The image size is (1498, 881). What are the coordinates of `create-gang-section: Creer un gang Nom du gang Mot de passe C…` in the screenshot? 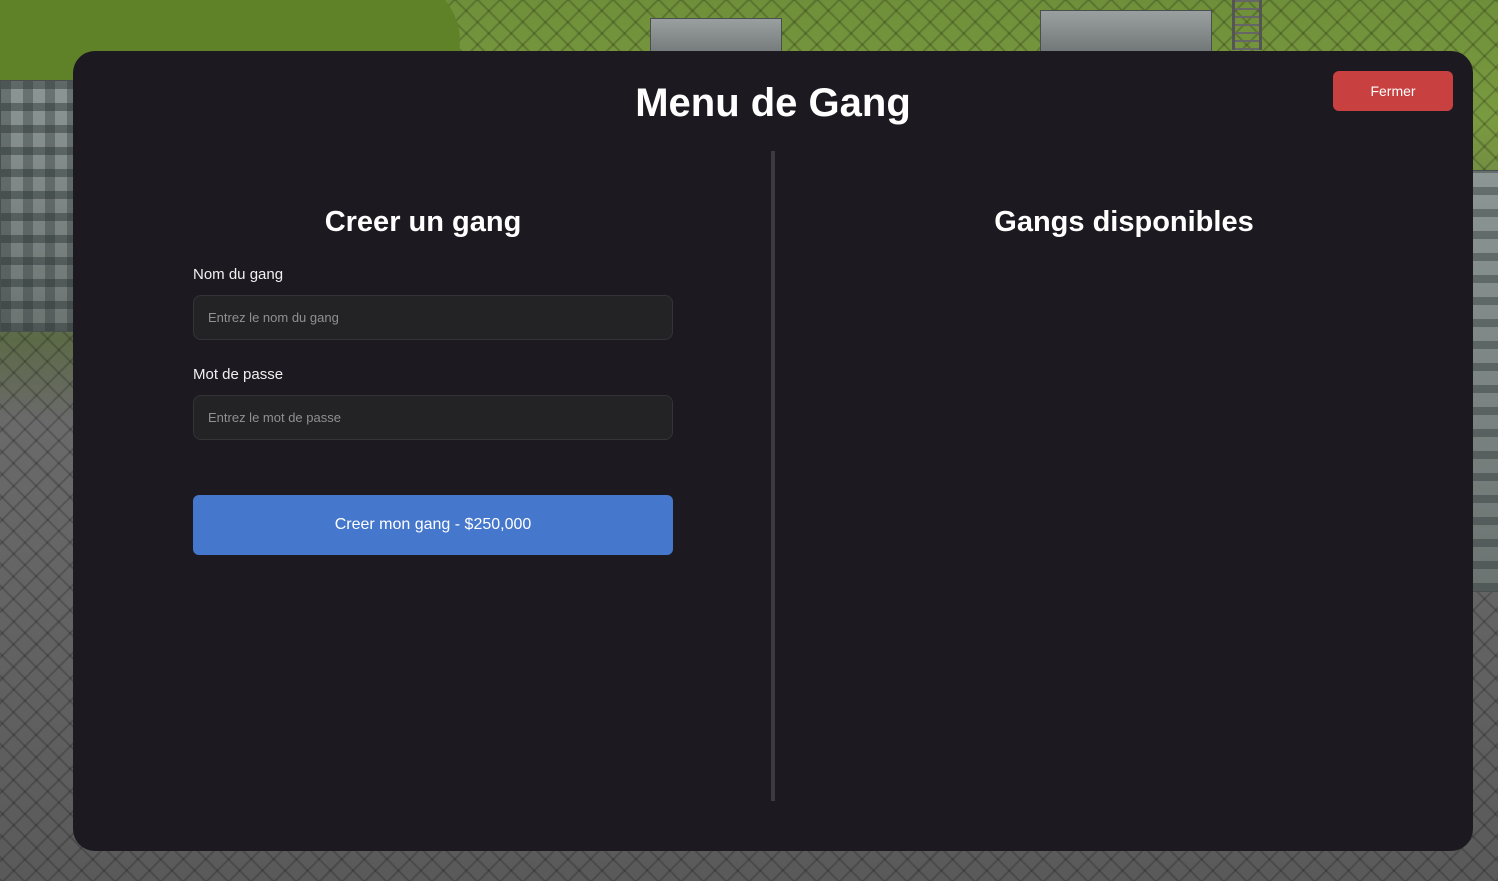 It's located at (433, 380).